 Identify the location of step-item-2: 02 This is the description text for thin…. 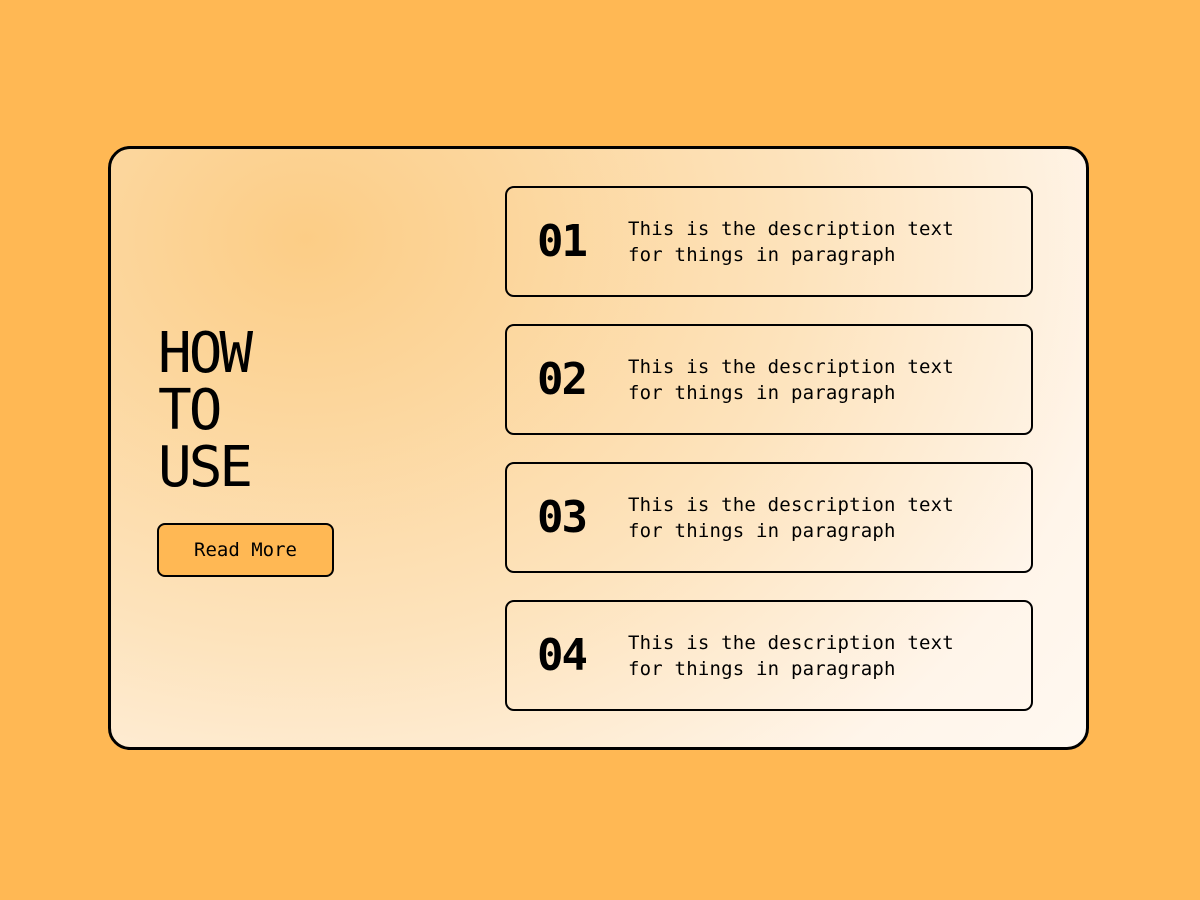
(769, 379).